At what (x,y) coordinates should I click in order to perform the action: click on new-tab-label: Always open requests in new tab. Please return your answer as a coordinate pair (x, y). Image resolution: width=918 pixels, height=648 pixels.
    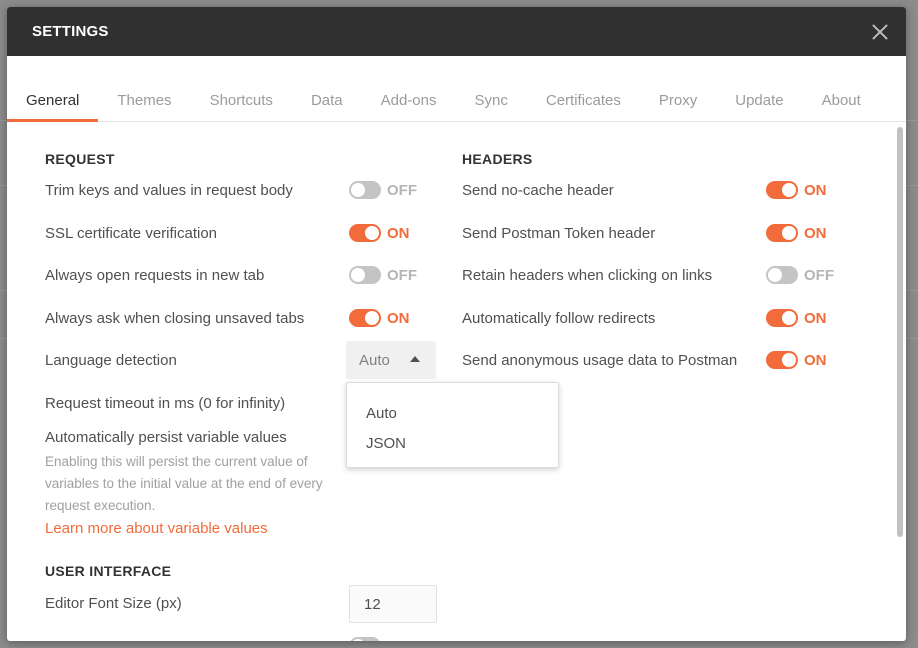
    Looking at the image, I should click on (155, 275).